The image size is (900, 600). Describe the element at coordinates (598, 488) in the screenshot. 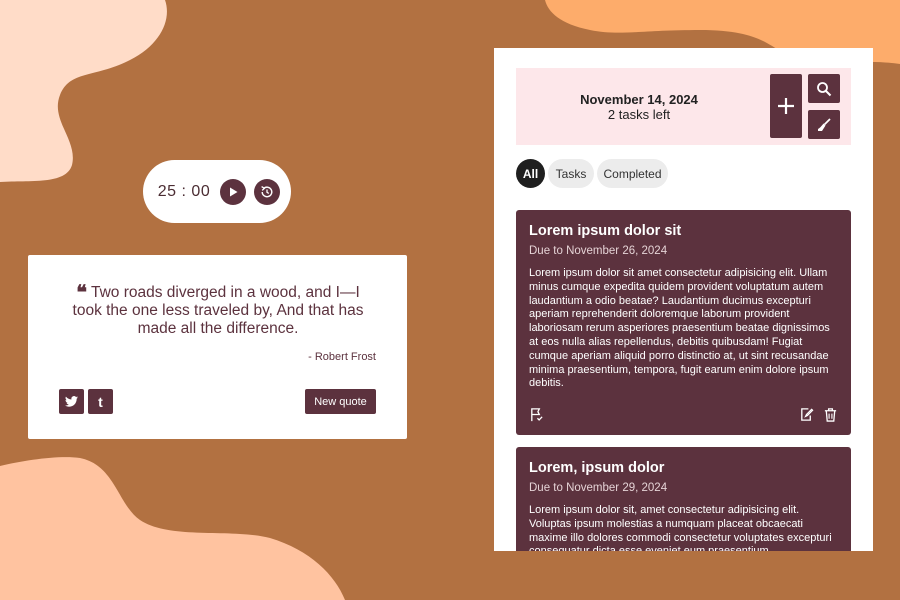

I see `task-due-date: Due to November 29, 2024` at that location.